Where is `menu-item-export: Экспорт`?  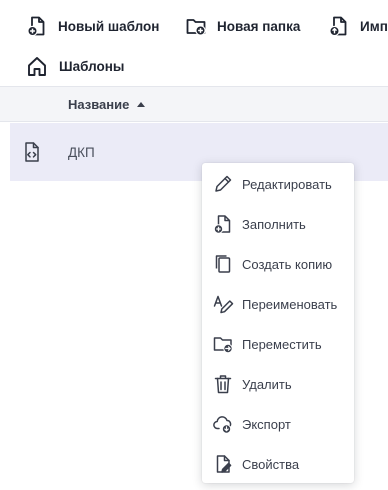
menu-item-export: Экспорт is located at coordinates (278, 424).